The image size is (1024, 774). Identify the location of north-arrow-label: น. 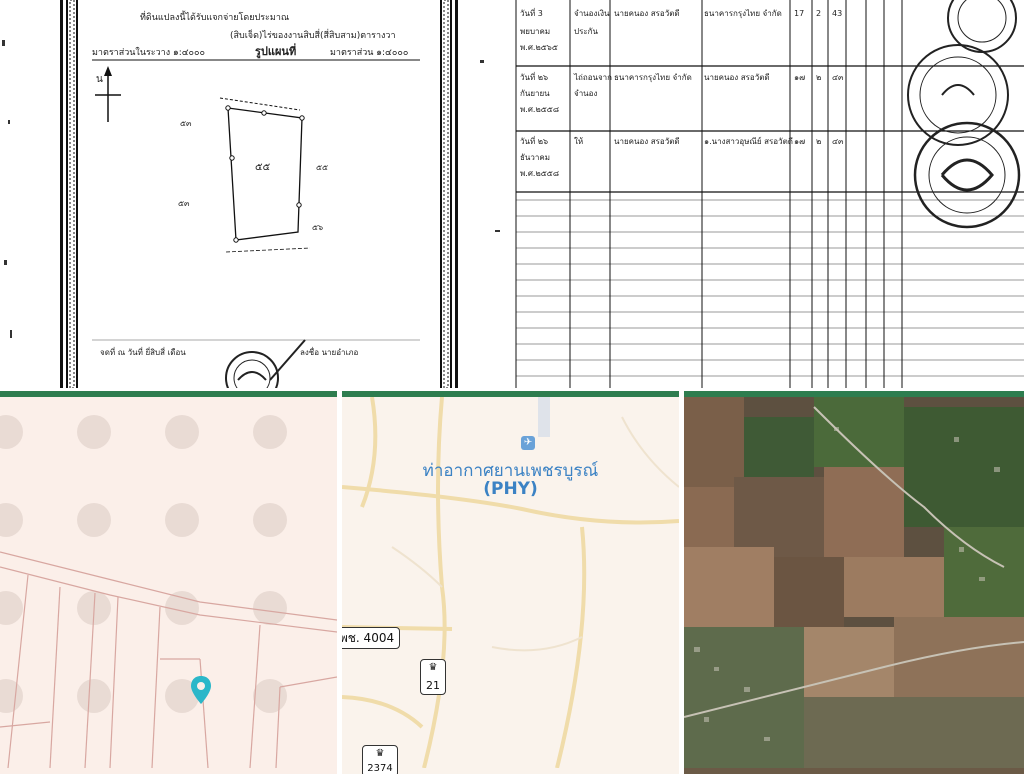
(99, 79).